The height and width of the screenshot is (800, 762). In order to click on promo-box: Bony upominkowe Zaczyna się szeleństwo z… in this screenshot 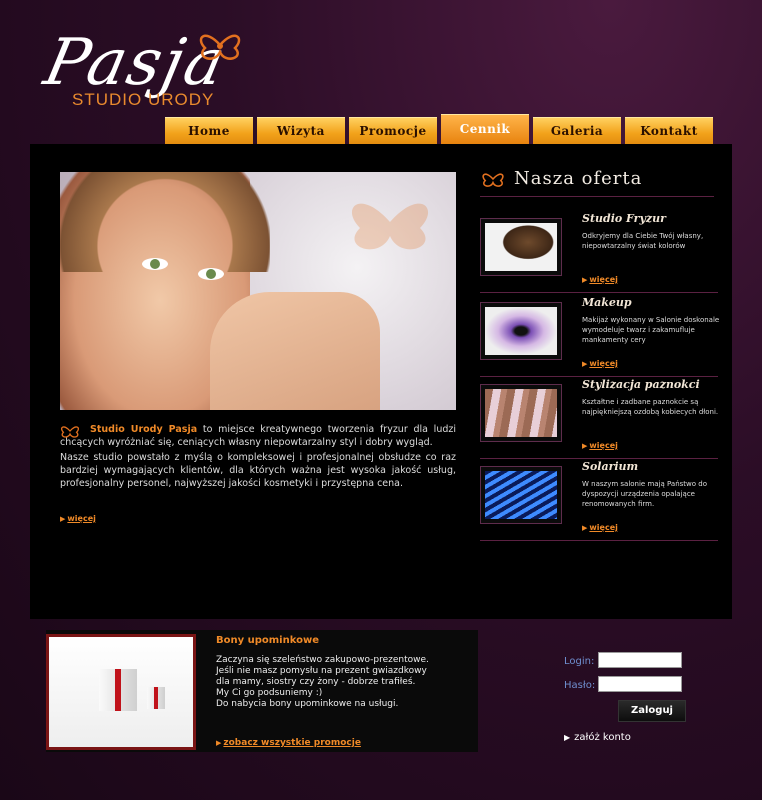, I will do `click(262, 691)`.